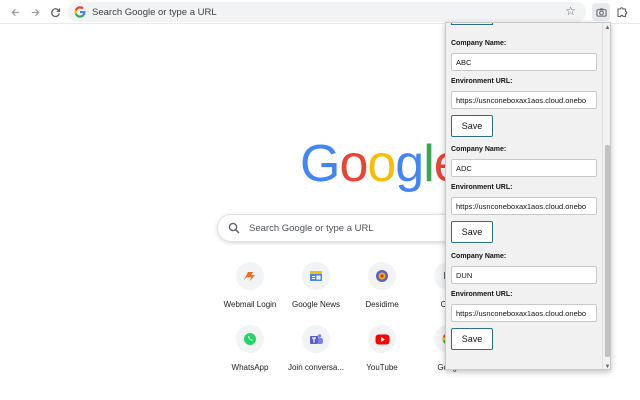 The width and height of the screenshot is (640, 400). Describe the element at coordinates (606, 366) in the screenshot. I see `scroll-down-arrow-icon: ▼` at that location.